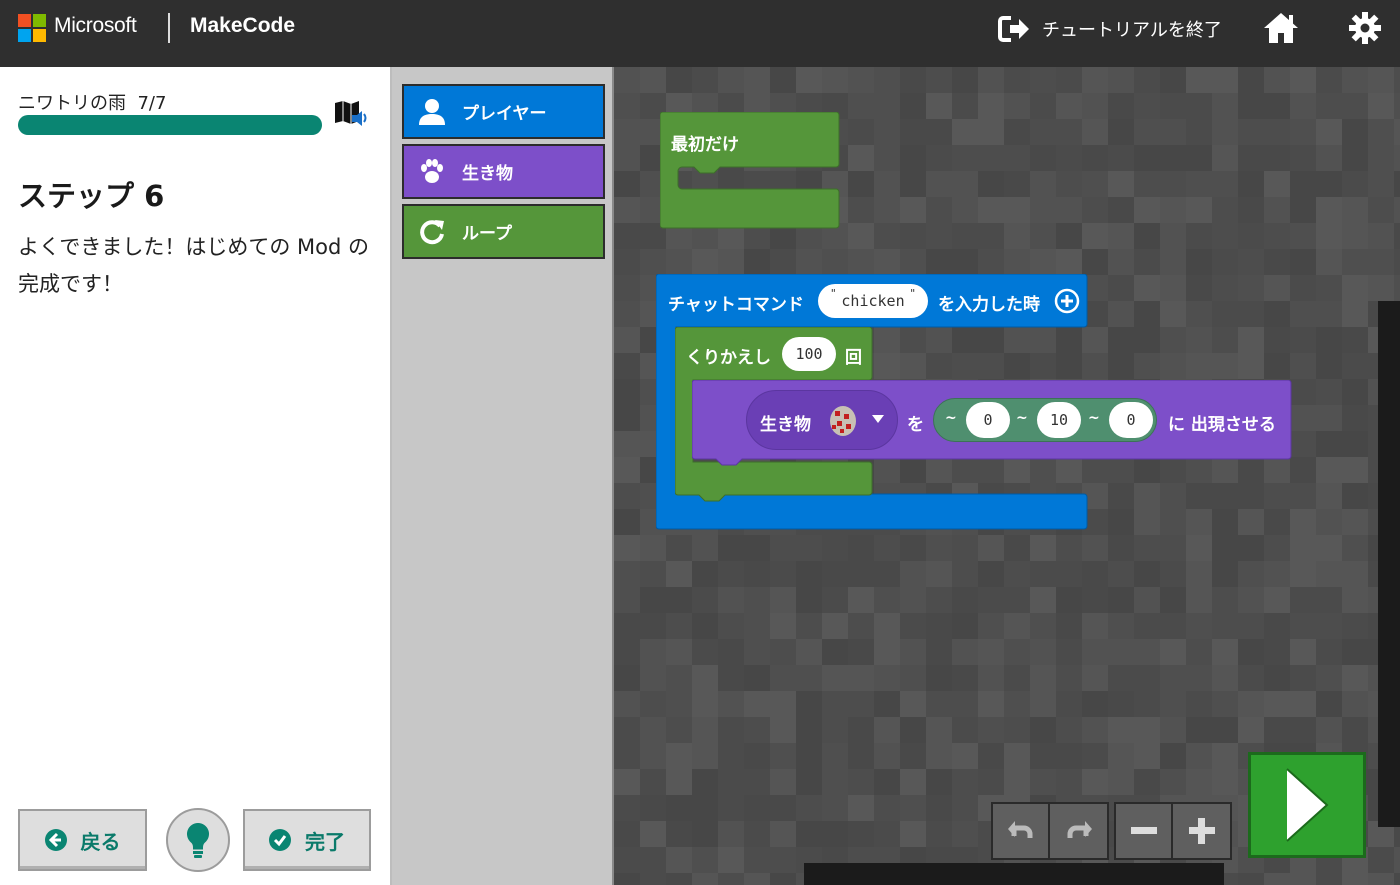 Image resolution: width=1400 pixels, height=885 pixels. What do you see at coordinates (242, 26) in the screenshot?
I see `brand-makecode: MakeCode` at bounding box center [242, 26].